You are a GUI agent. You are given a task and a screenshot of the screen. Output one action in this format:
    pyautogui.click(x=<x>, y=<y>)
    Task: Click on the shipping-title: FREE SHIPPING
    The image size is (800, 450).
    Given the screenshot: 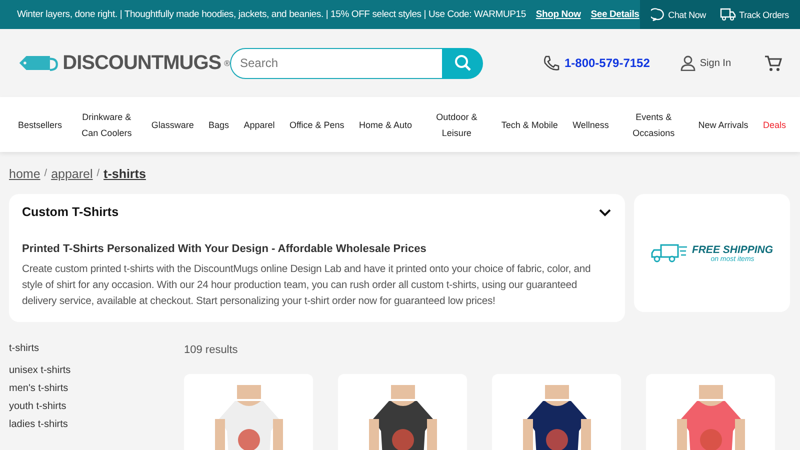 What is the action you would take?
    pyautogui.click(x=733, y=250)
    